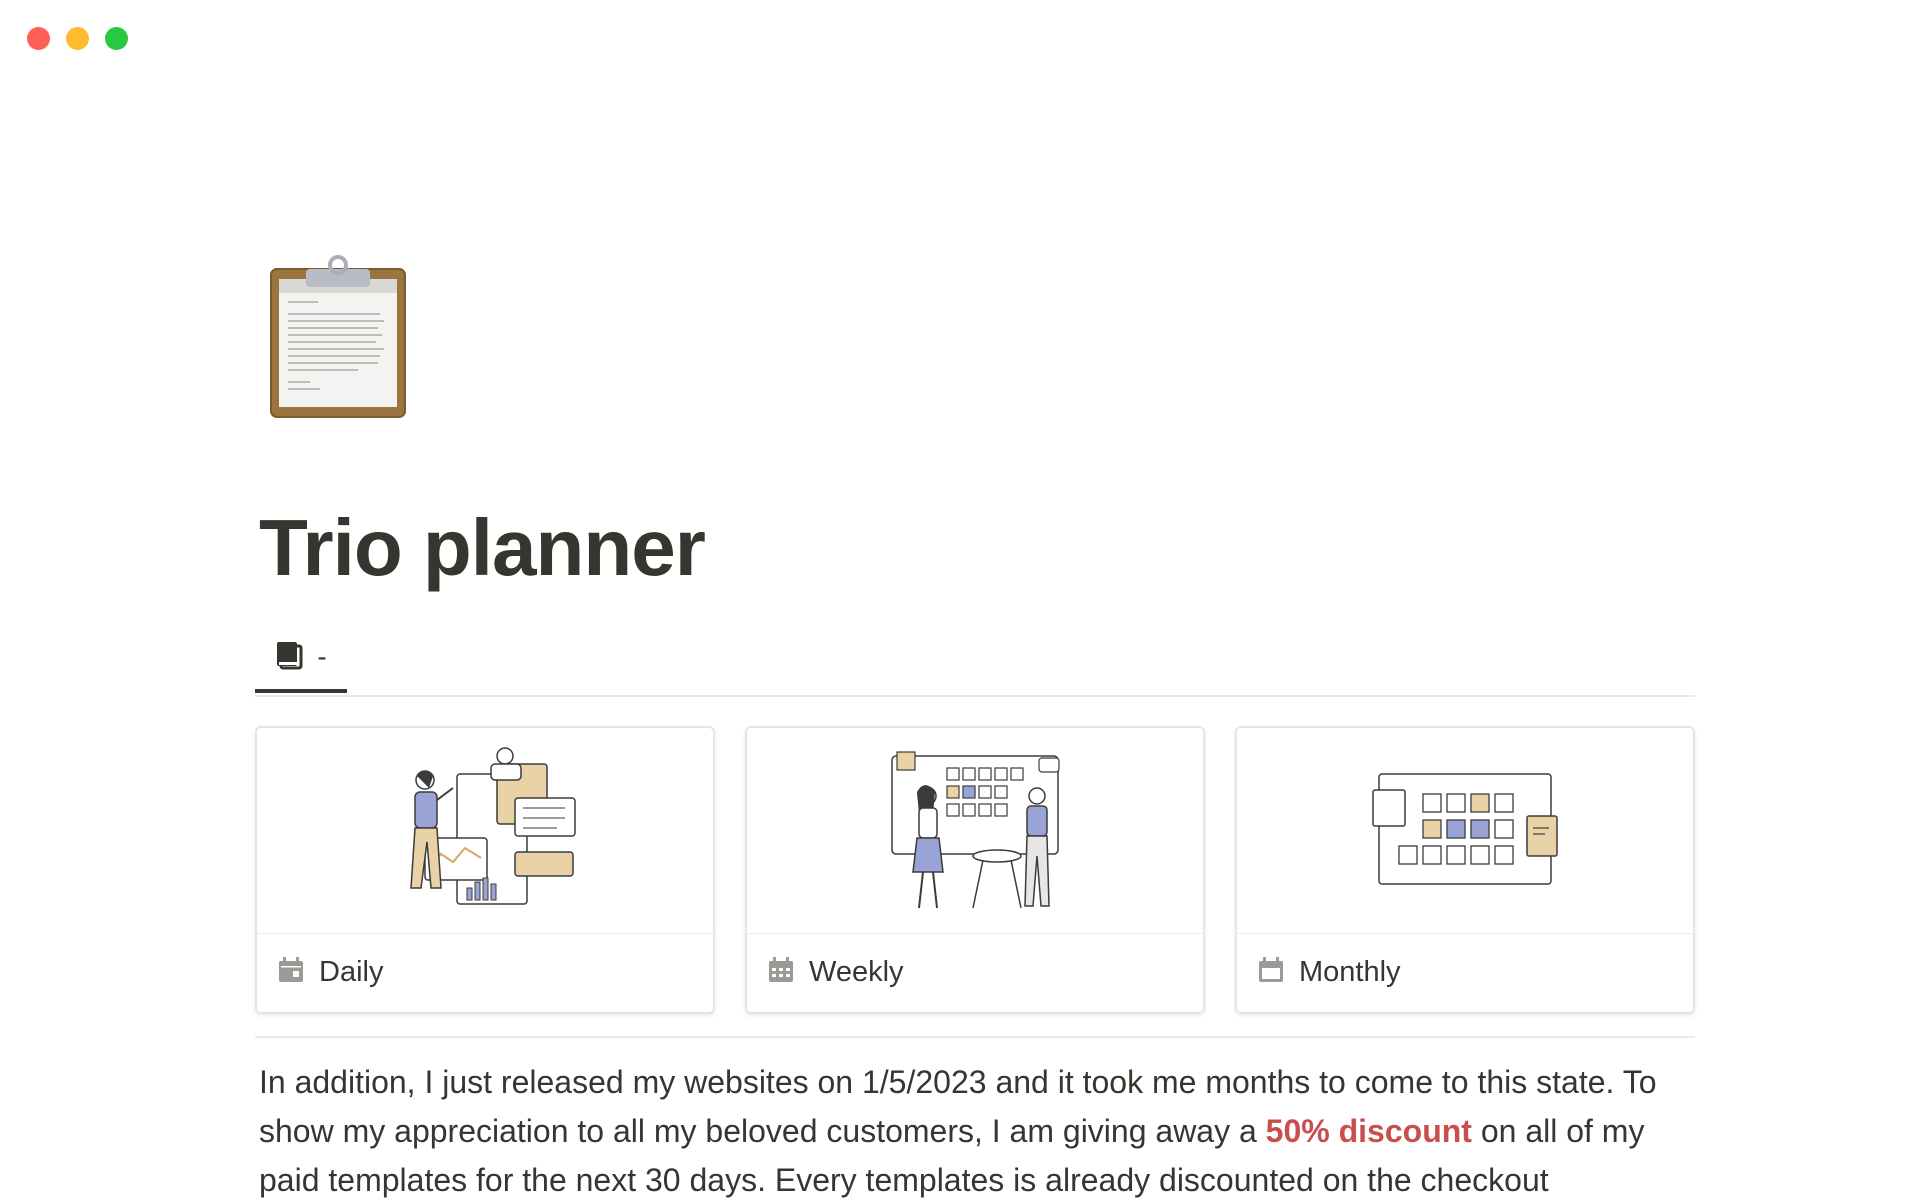  What do you see at coordinates (485, 972) in the screenshot?
I see `card-footer: Daily` at bounding box center [485, 972].